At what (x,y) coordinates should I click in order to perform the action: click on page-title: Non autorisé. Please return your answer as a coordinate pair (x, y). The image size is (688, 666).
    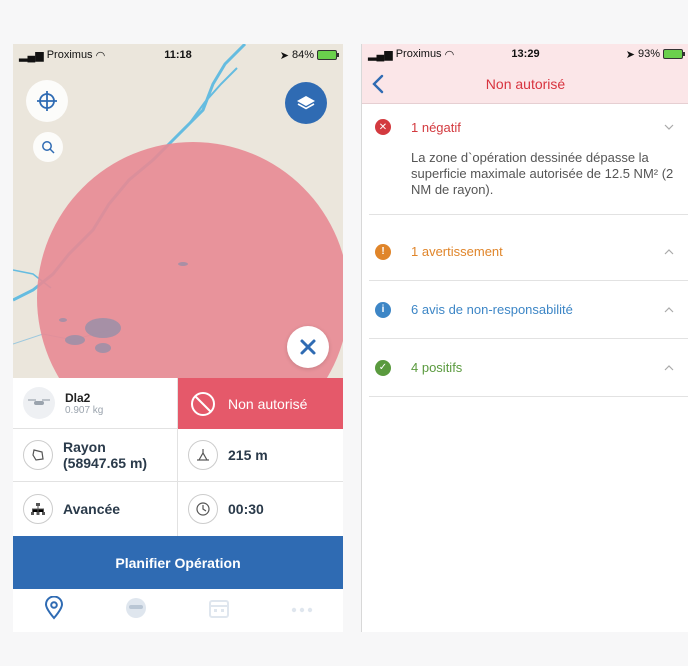
    Looking at the image, I should click on (525, 84).